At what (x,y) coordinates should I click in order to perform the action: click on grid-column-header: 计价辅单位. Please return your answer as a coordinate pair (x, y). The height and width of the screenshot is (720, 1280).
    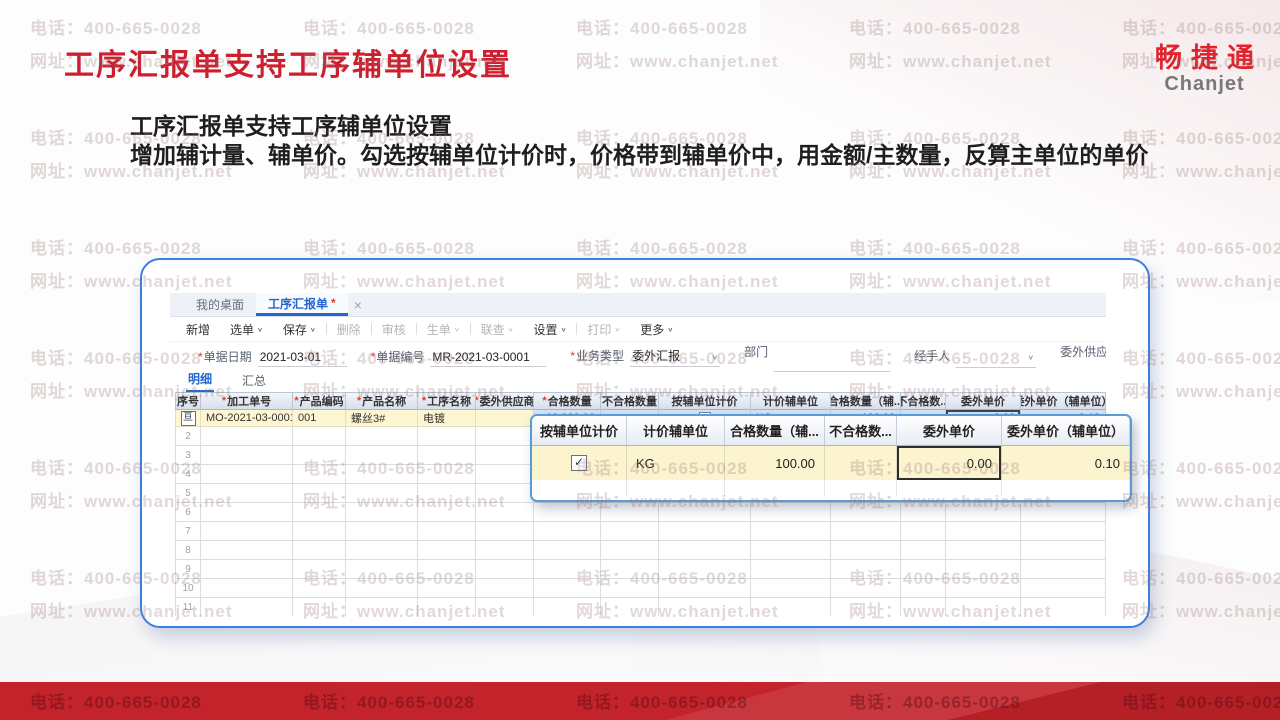
    Looking at the image, I should click on (791, 401).